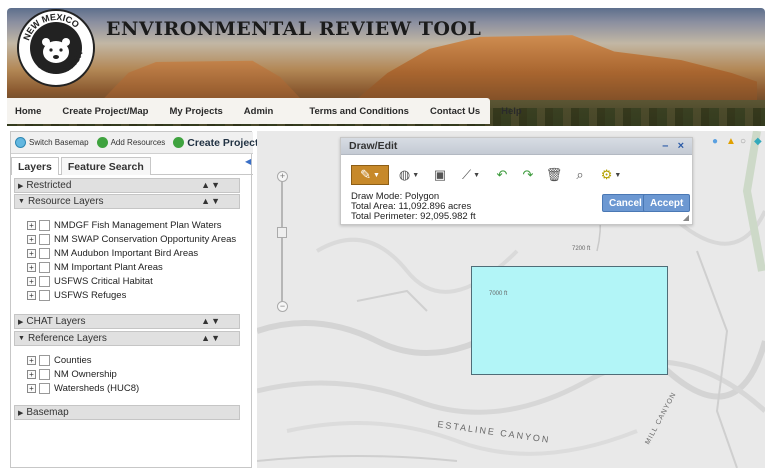  I want to click on tab-layers: Layers, so click(35, 166).